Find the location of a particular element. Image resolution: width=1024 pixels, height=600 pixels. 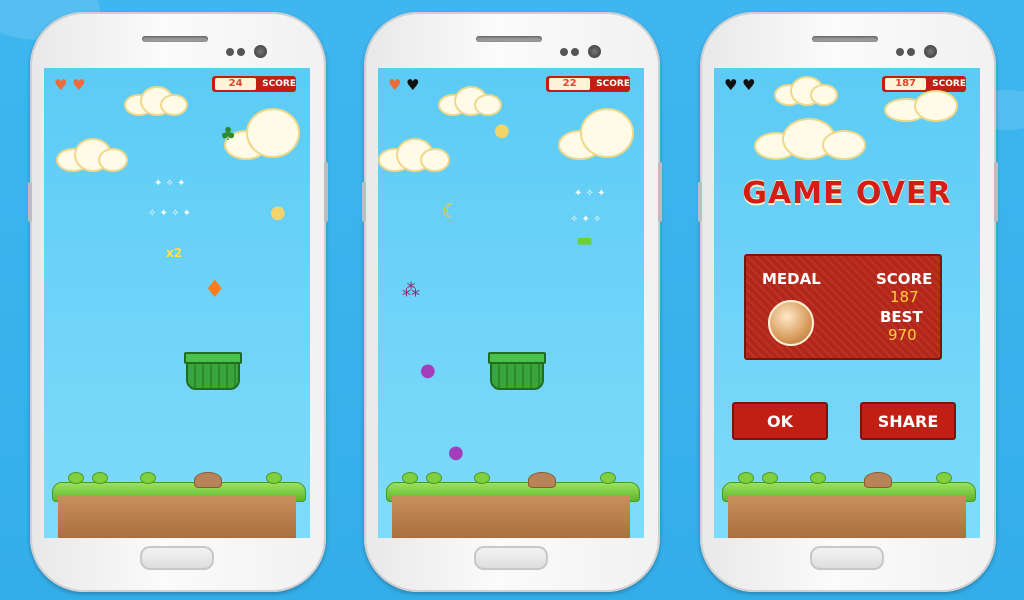

score-value: 24 is located at coordinates (236, 84).